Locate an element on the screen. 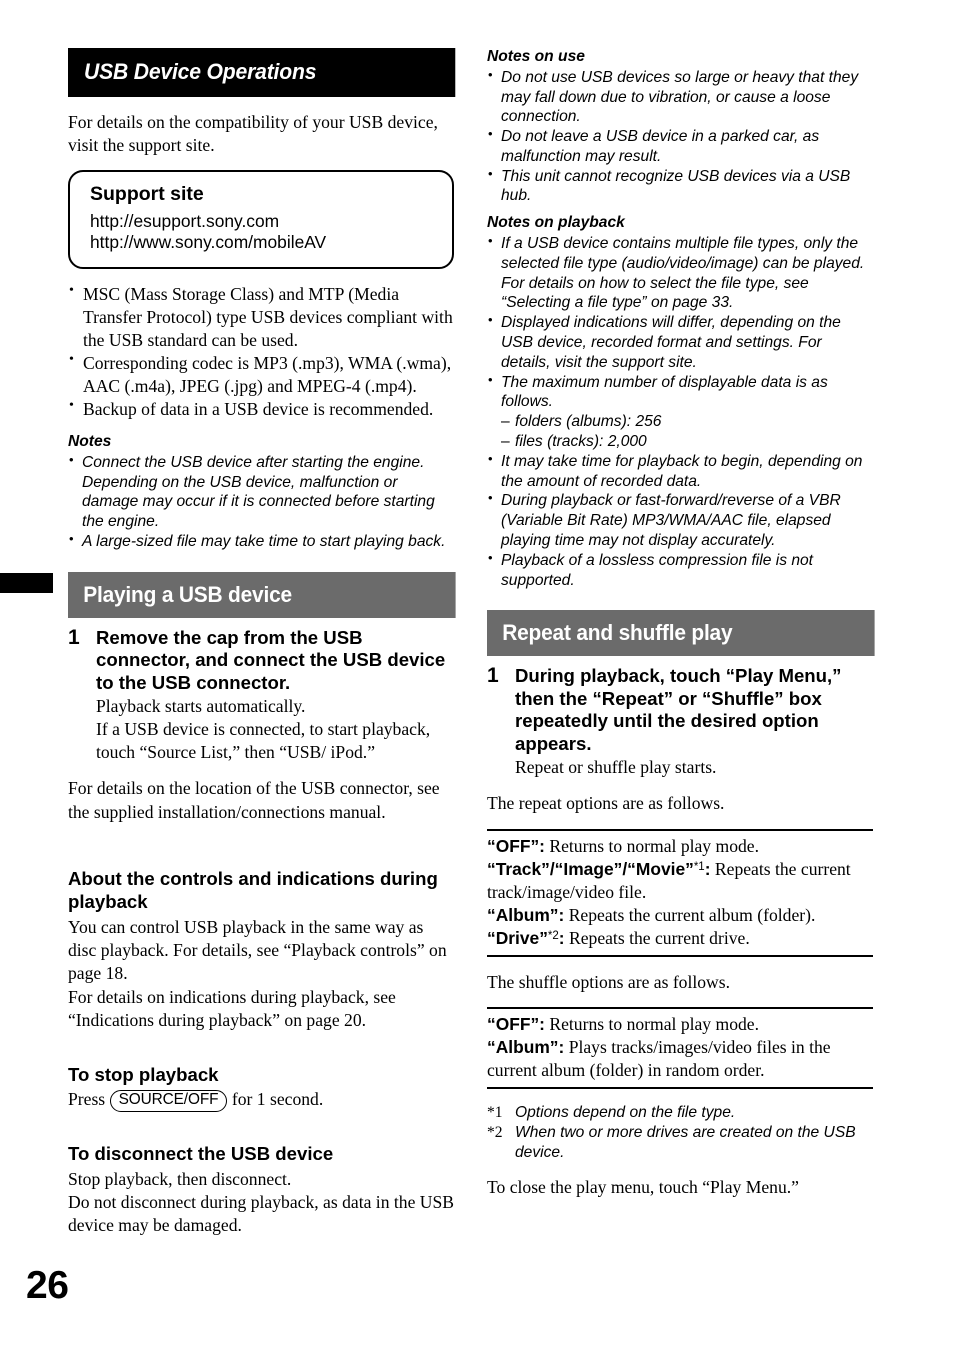 Image resolution: width=954 pixels, height=1352 pixels. repeat-options-intro: The repeat options are as follows. is located at coordinates (606, 803).